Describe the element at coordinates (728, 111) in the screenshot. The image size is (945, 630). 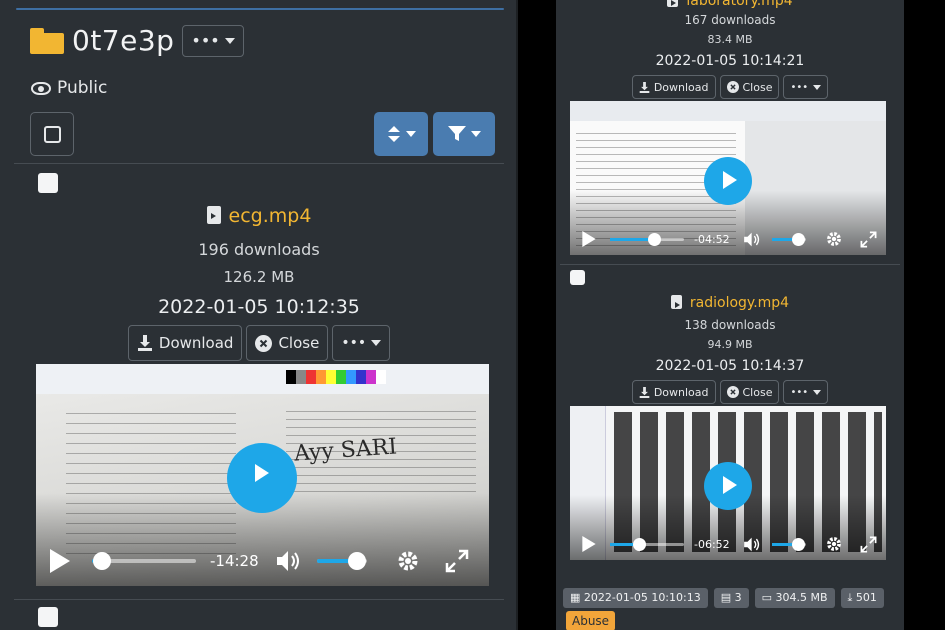
I see `video-frame-toolbar` at that location.